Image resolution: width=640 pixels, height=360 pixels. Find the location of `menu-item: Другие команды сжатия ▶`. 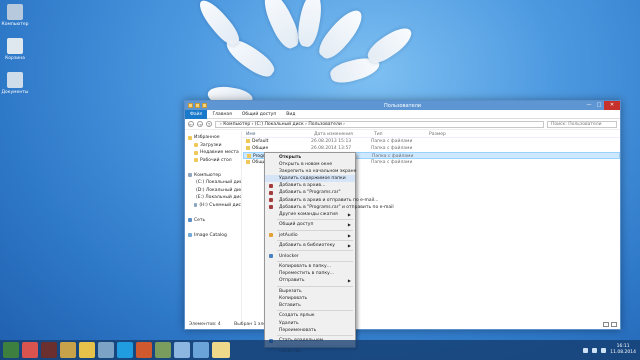

menu-item: Другие команды сжатия ▶ is located at coordinates (310, 214).